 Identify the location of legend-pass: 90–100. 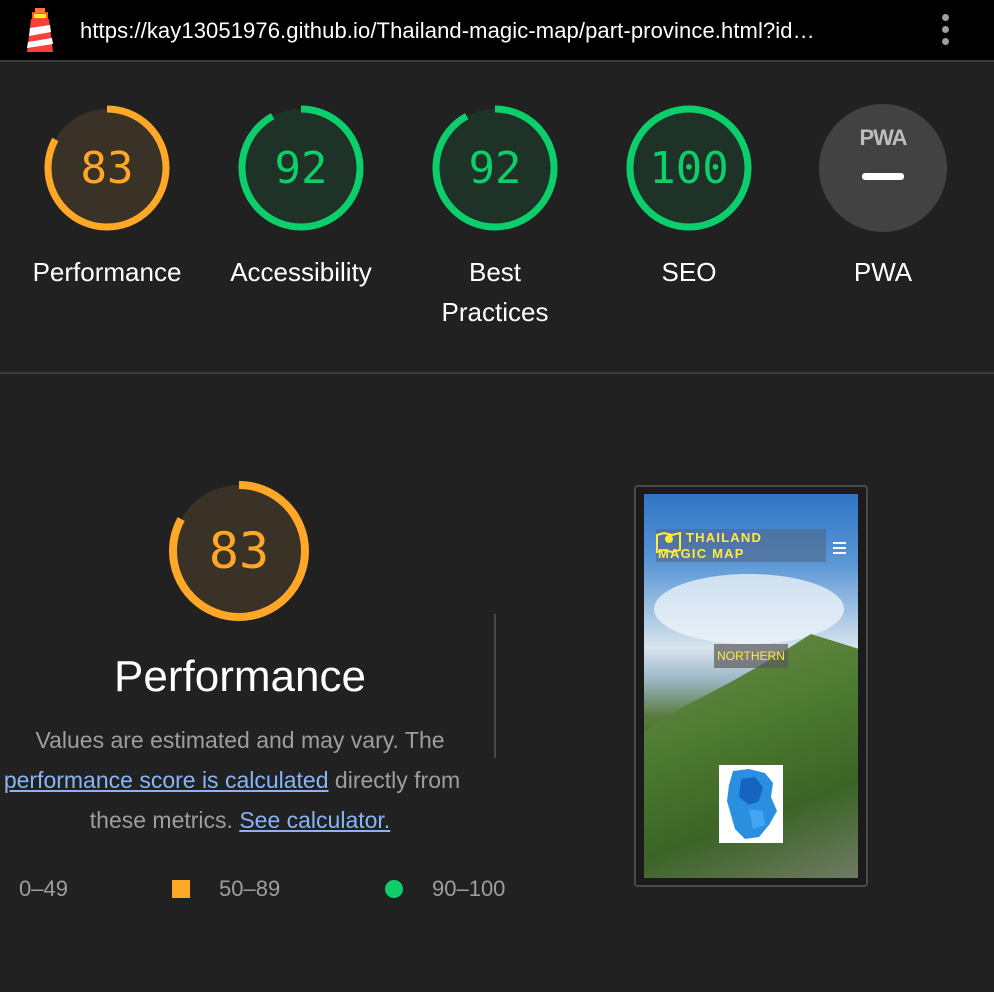
(468, 889).